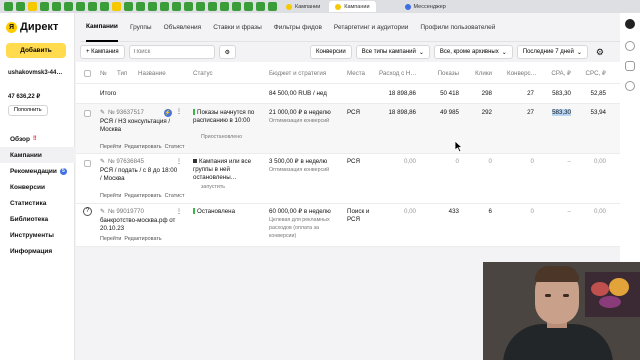 The height and width of the screenshot is (360, 640). What do you see at coordinates (102, 52) in the screenshot?
I see `add-campaign-button: + Кампания` at bounding box center [102, 52].